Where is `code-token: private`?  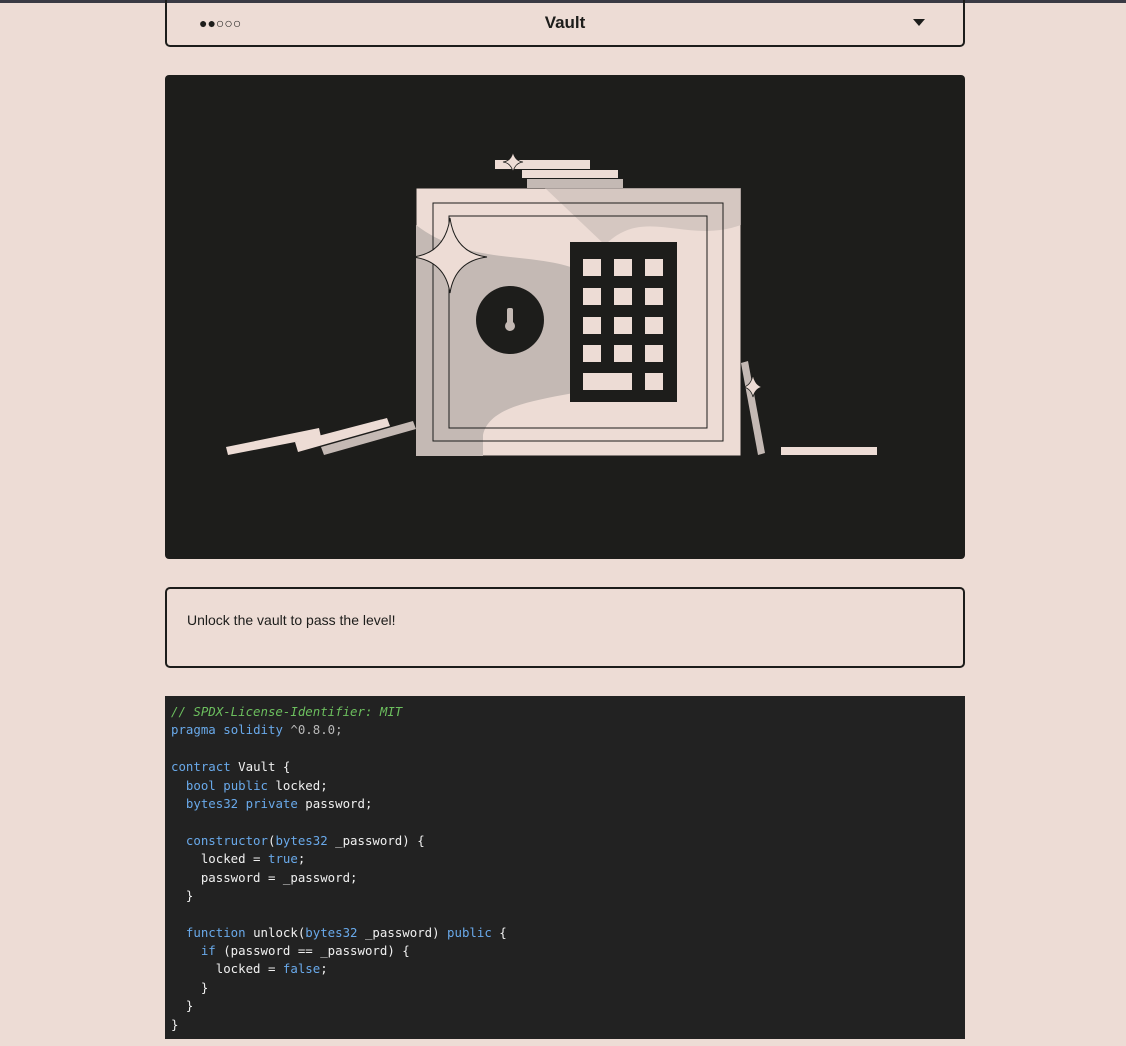 code-token: private is located at coordinates (271, 803).